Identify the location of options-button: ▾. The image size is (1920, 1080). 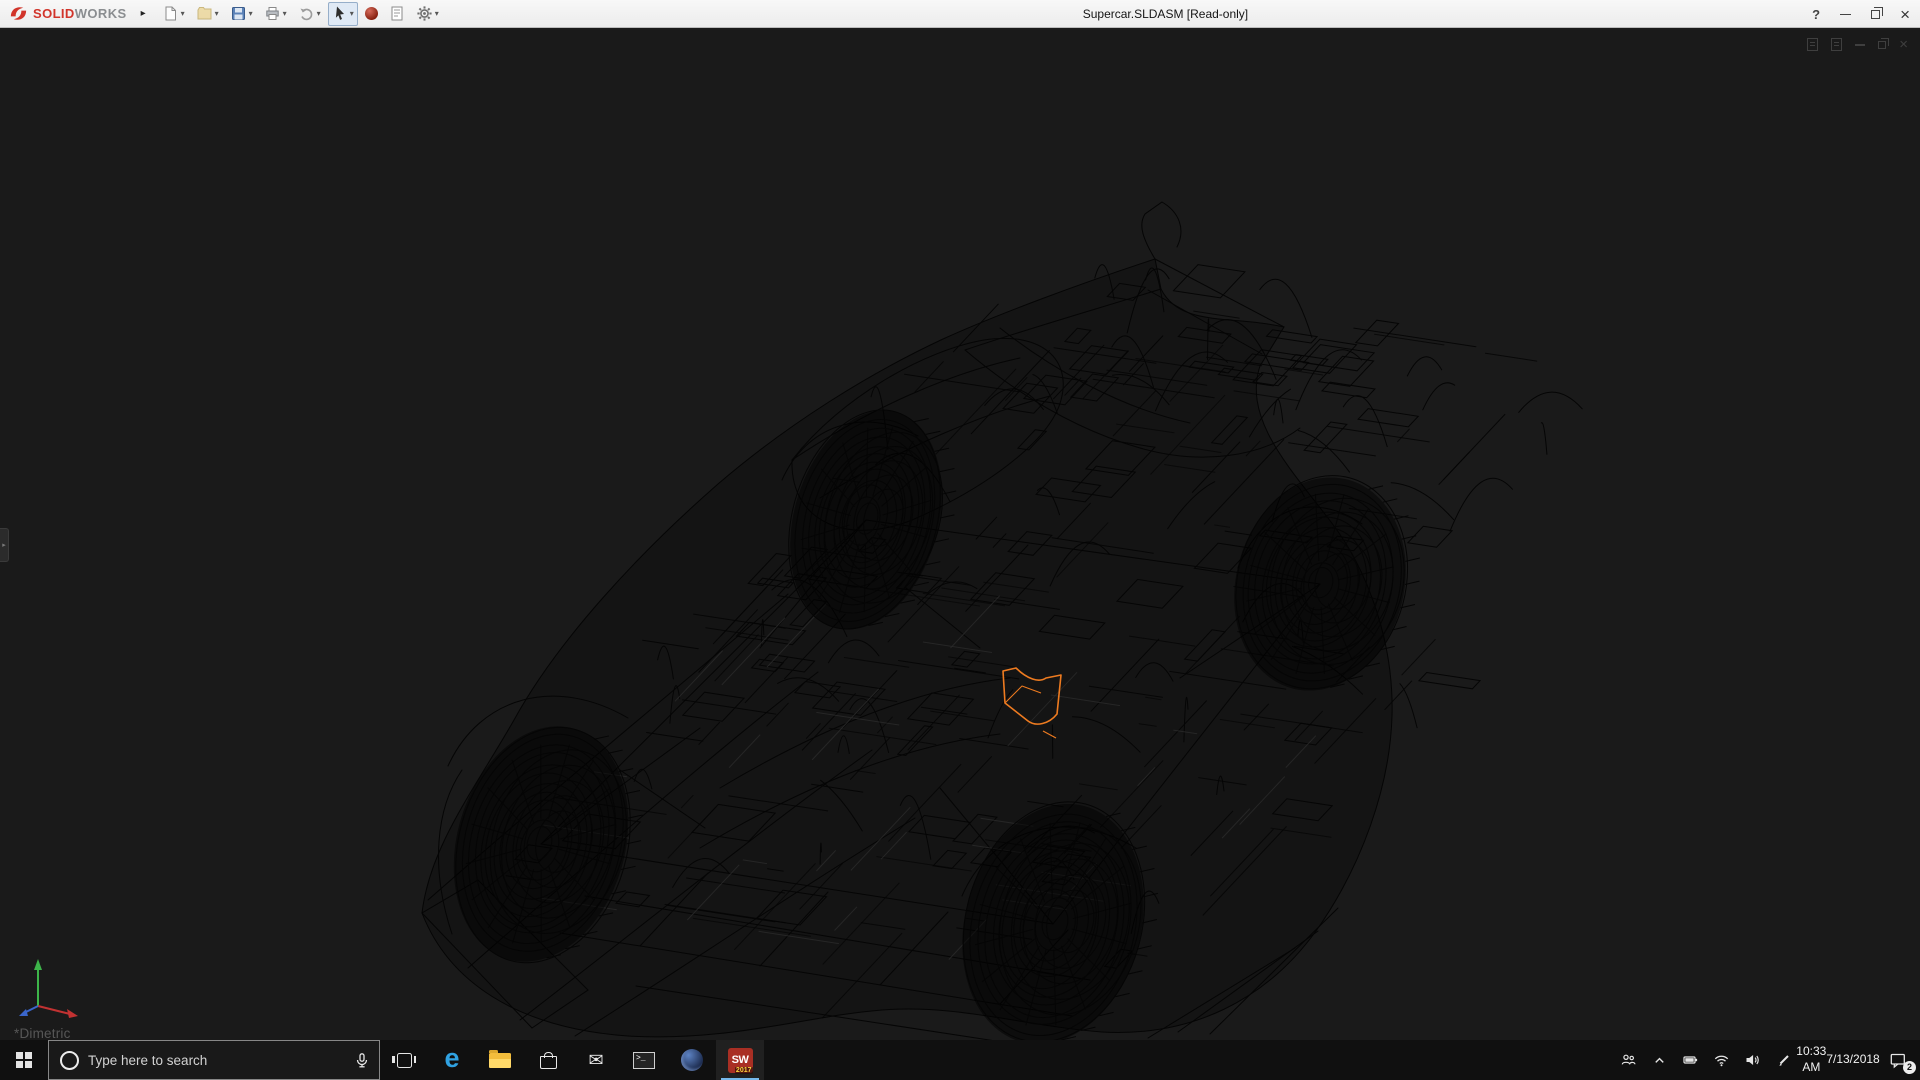
(427, 14).